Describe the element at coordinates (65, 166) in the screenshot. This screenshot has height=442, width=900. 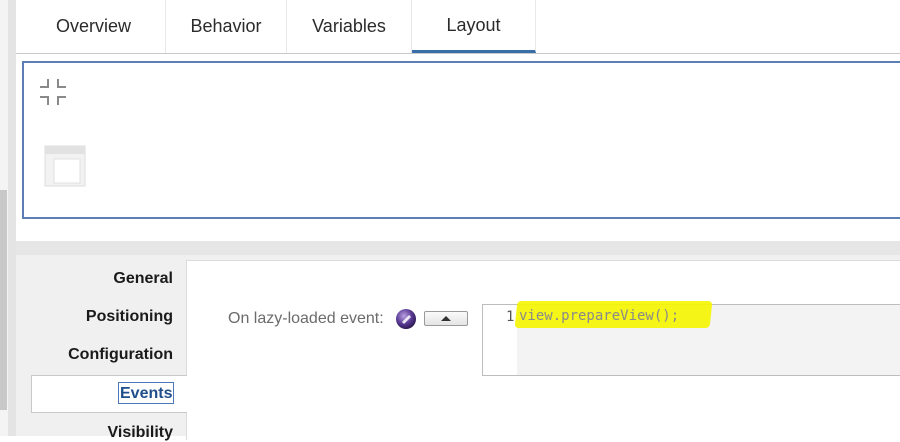
I see `layout-widget-icon` at that location.